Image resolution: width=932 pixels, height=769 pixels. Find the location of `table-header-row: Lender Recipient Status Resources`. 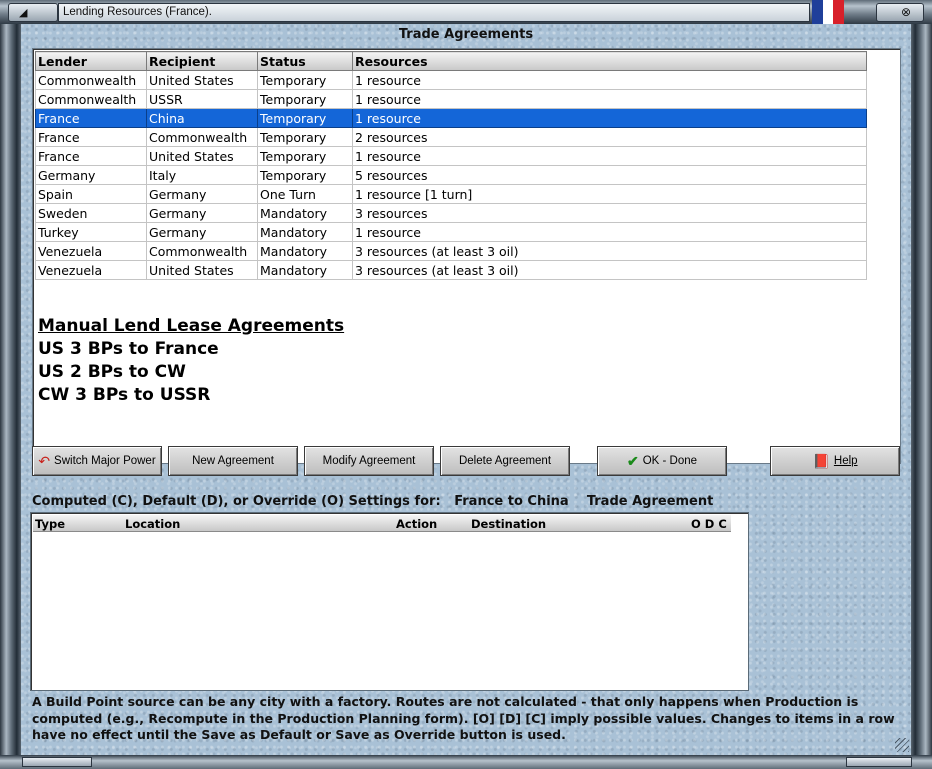

table-header-row: Lender Recipient Status Resources is located at coordinates (451, 61).